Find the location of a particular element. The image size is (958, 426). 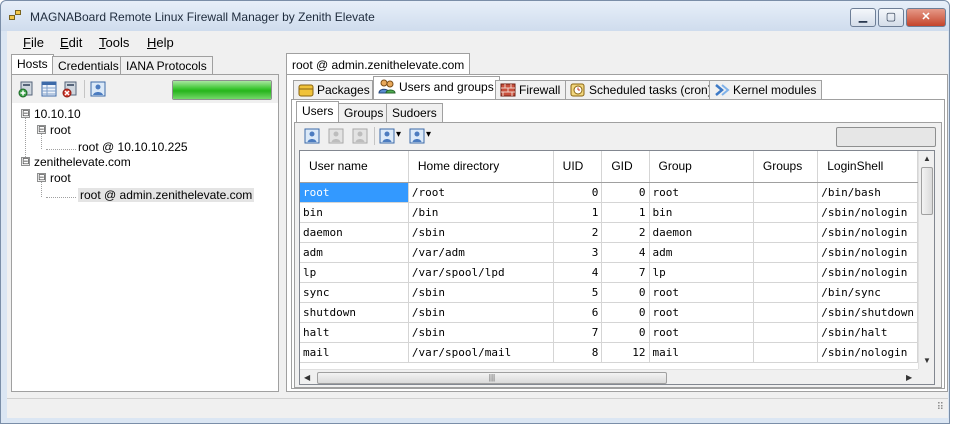

table-row: mail/var/spool/mail 8 12 mail/sbin/nologin is located at coordinates (609, 352).